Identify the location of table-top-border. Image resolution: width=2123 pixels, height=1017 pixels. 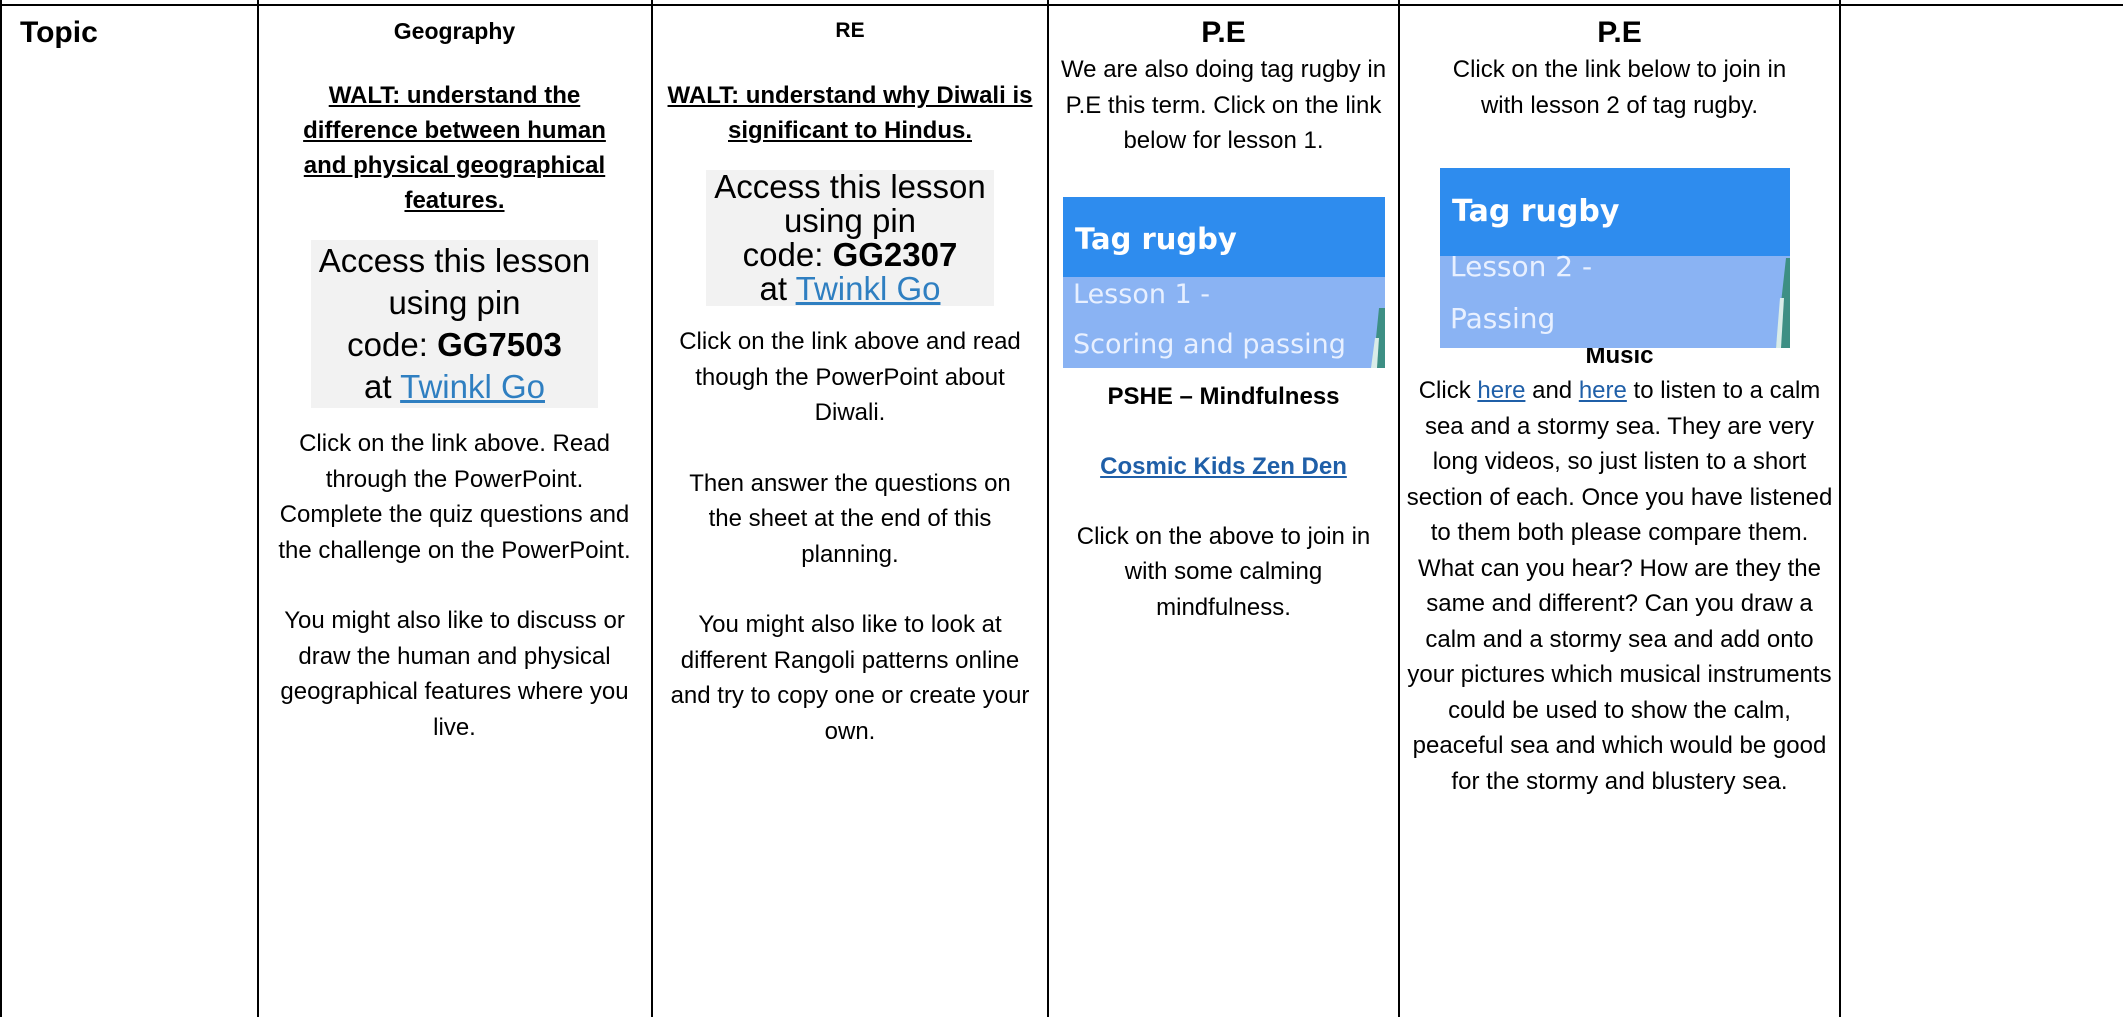
(1061, 5).